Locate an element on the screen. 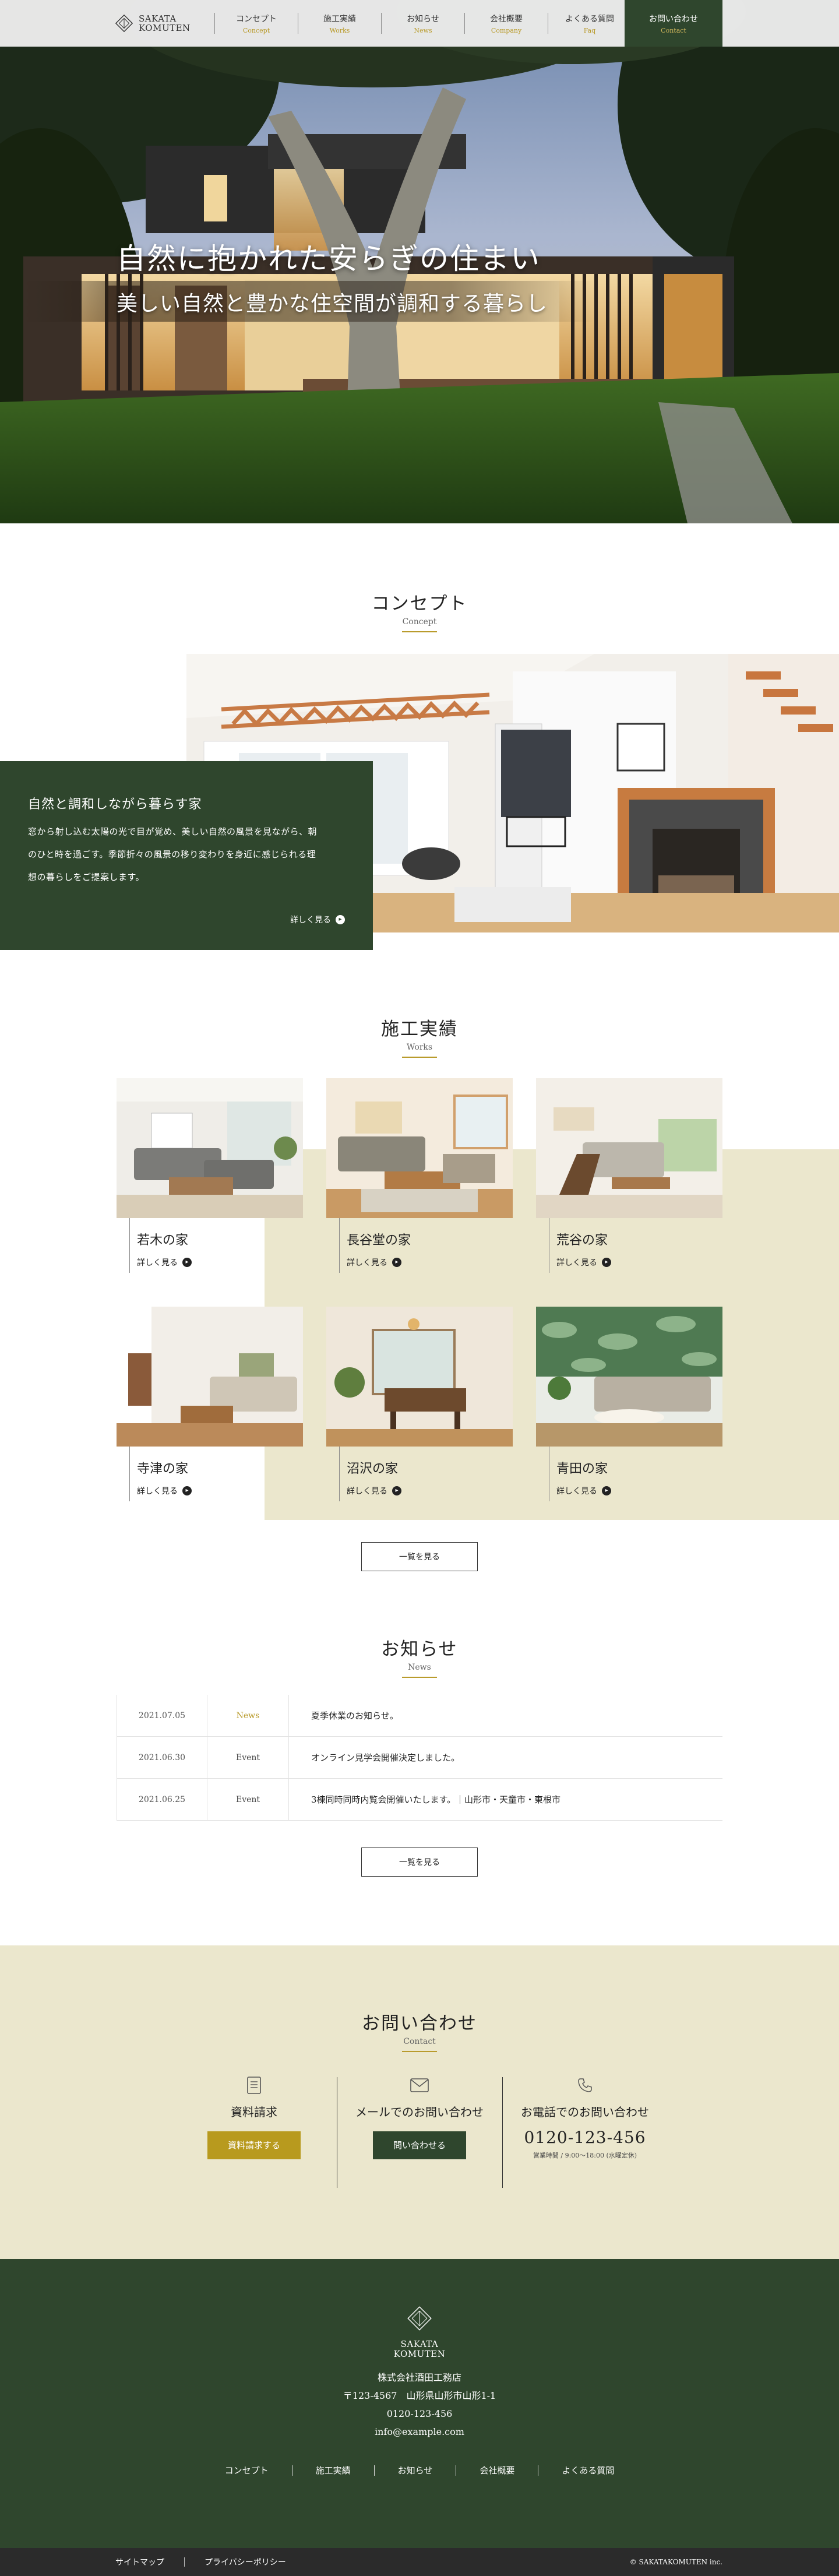  logo-line2: KOMUTEN is located at coordinates (419, 2354).